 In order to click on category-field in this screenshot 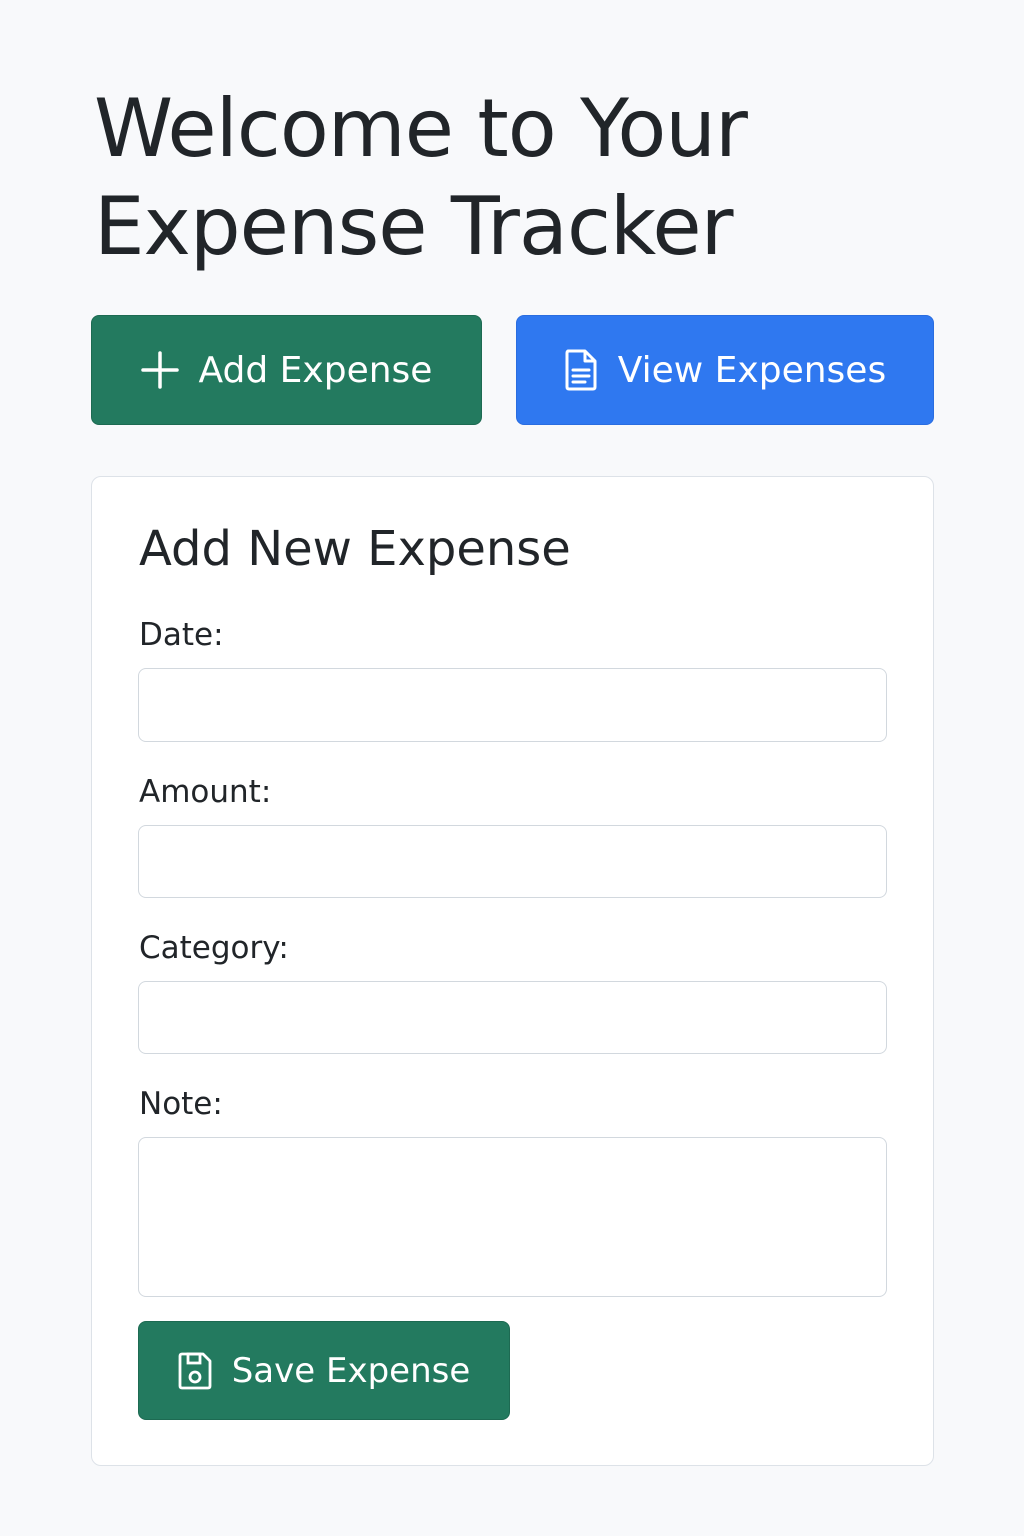, I will do `click(512, 1017)`.